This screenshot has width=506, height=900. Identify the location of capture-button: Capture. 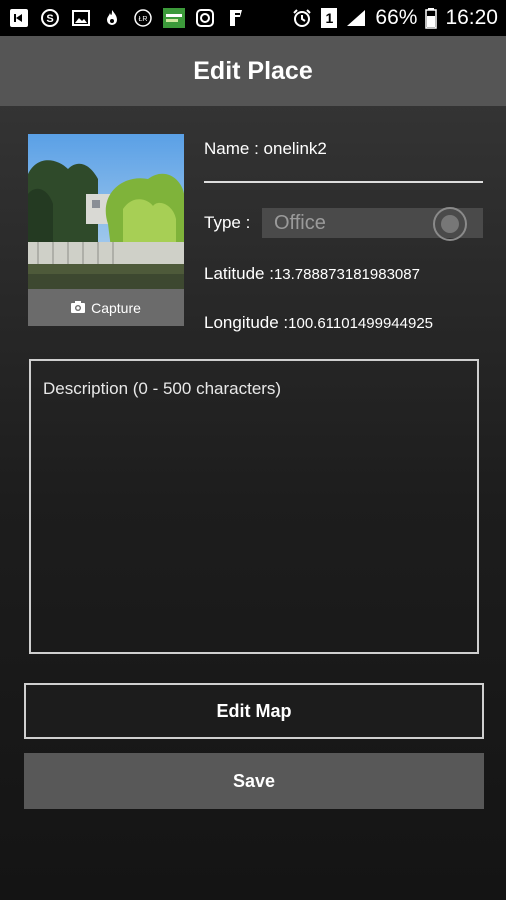
(106, 307).